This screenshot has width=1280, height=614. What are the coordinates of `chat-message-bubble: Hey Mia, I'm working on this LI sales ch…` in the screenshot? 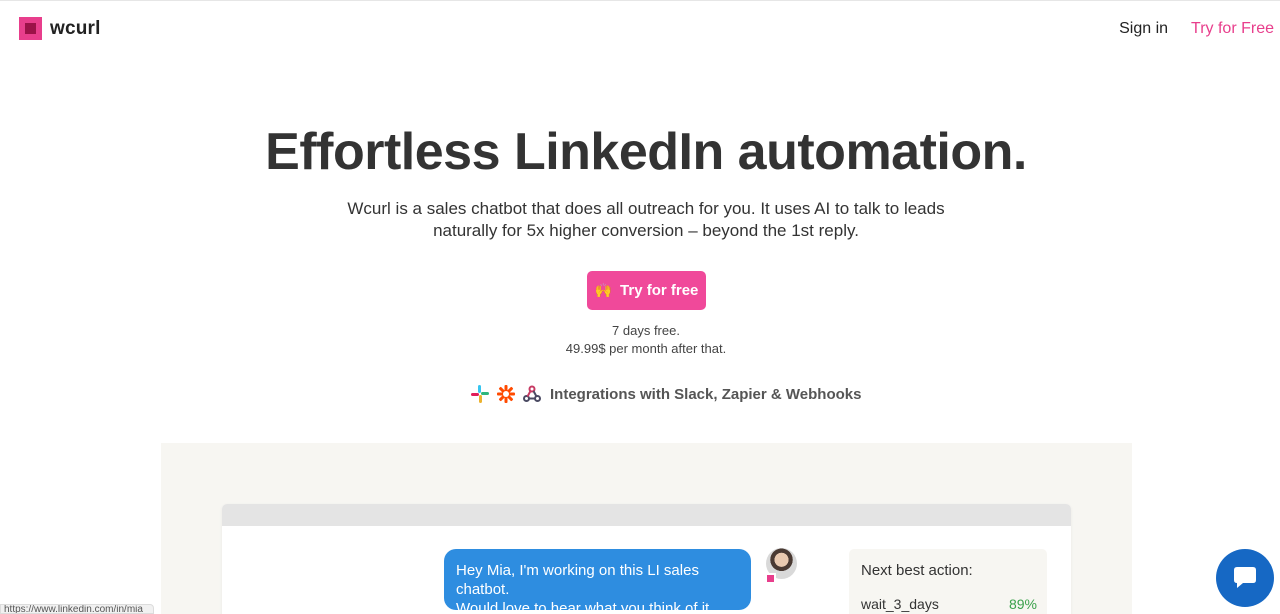 It's located at (597, 581).